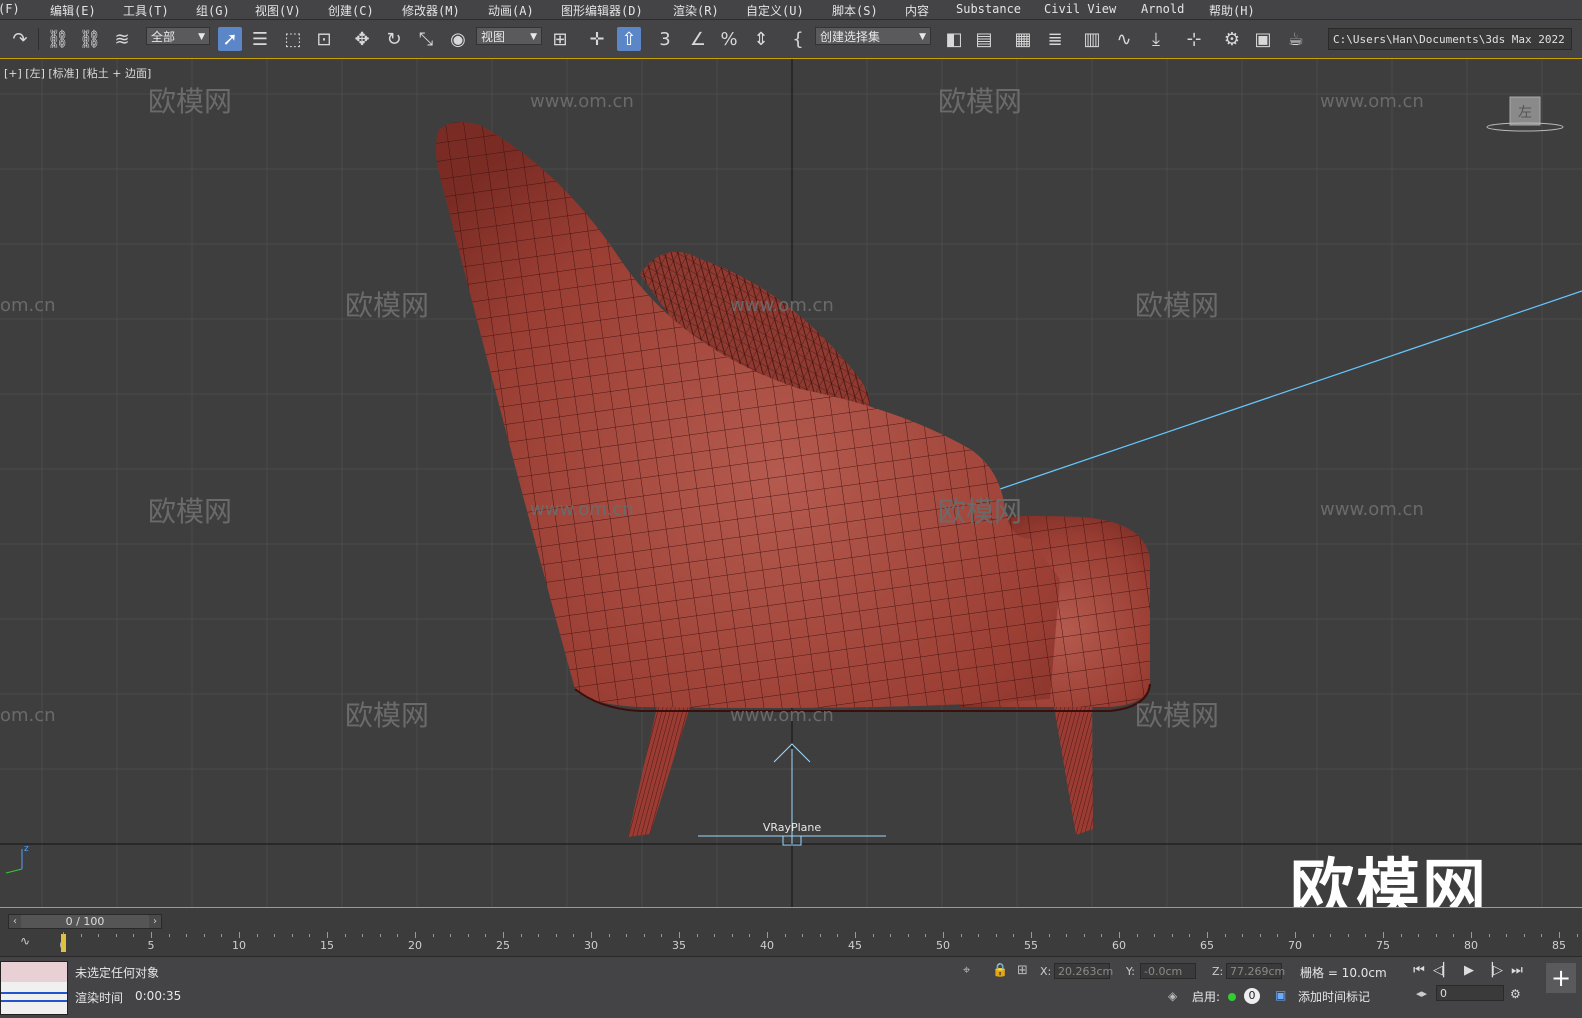 This screenshot has width=1582, height=1018. I want to click on keyboard-shortcut-icon: ⇧, so click(629, 39).